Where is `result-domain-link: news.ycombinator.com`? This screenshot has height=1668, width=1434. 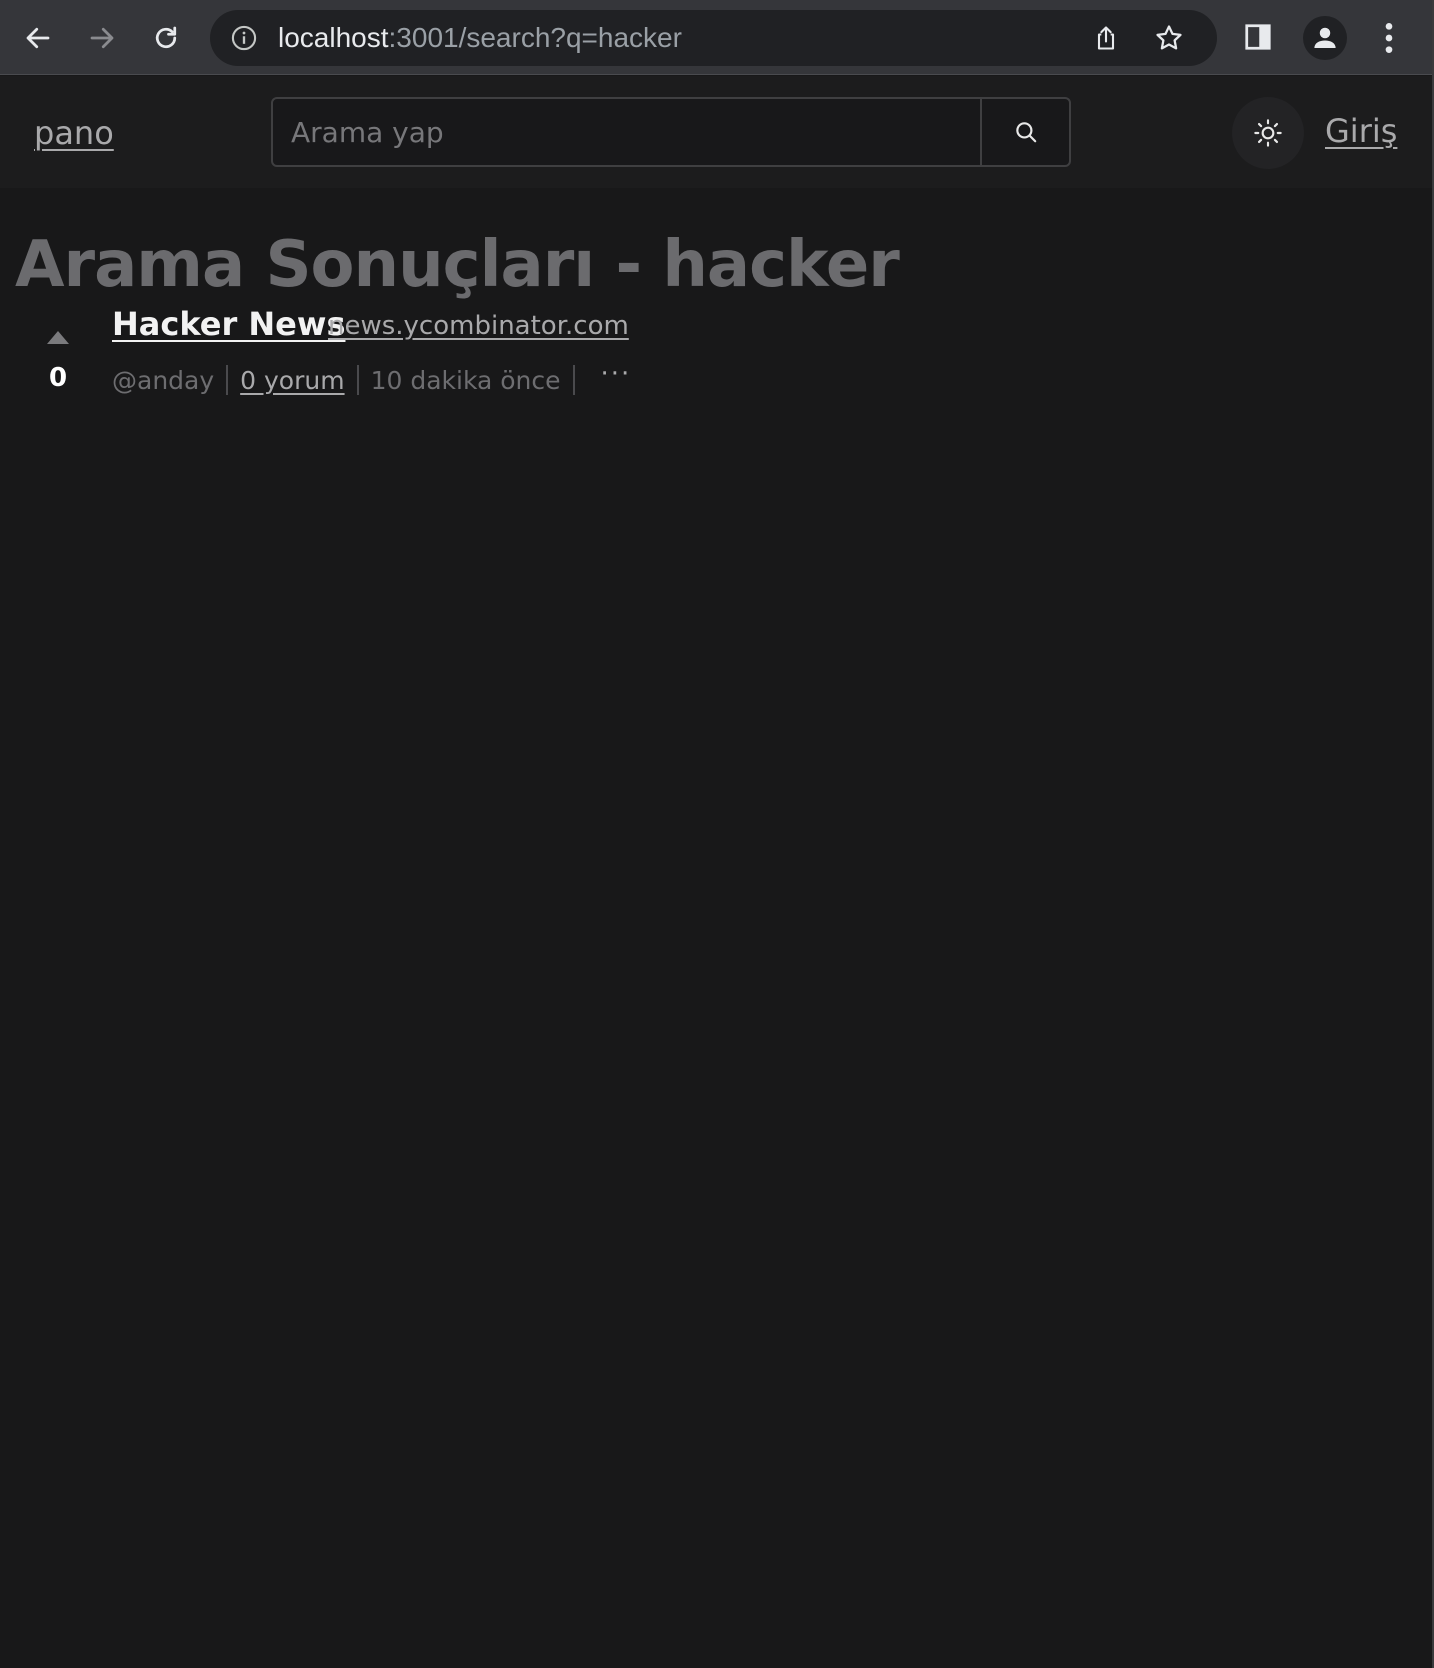 result-domain-link: news.ycombinator.com is located at coordinates (478, 326).